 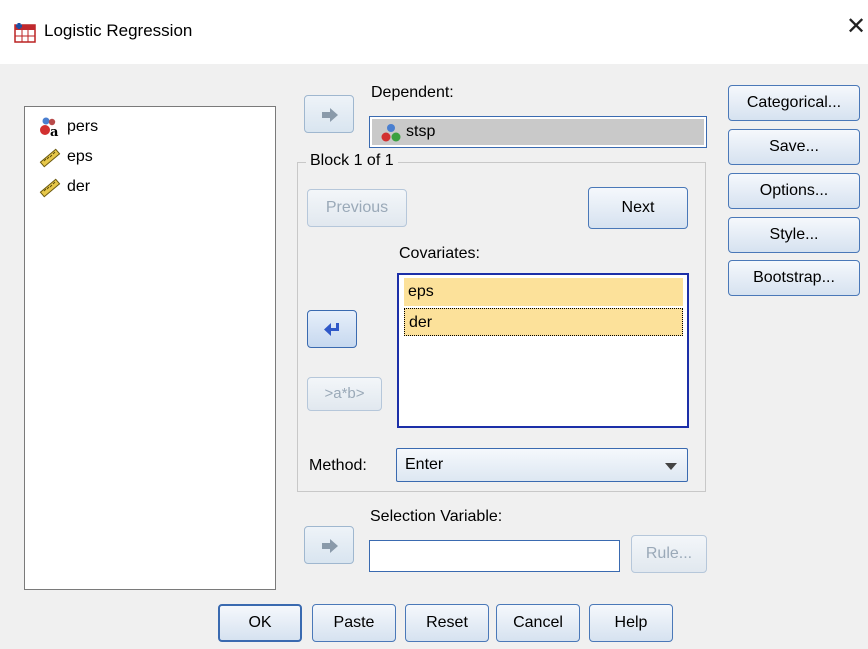 I want to click on ok-button-label: OK, so click(x=260, y=622).